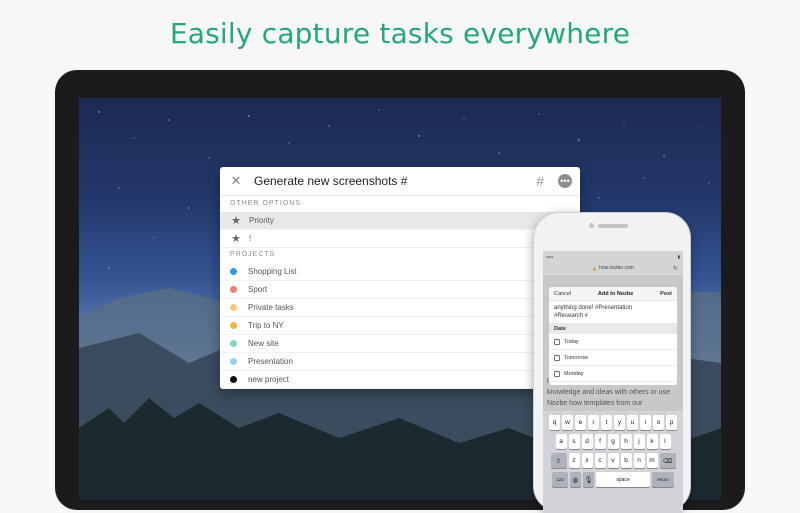 Image resolution: width=800 pixels, height=513 pixels. What do you see at coordinates (645, 422) in the screenshot?
I see `key-i: i` at bounding box center [645, 422].